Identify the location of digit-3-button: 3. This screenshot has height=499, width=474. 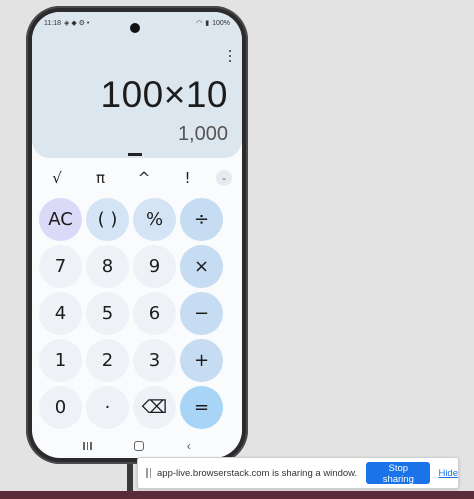
(154, 360).